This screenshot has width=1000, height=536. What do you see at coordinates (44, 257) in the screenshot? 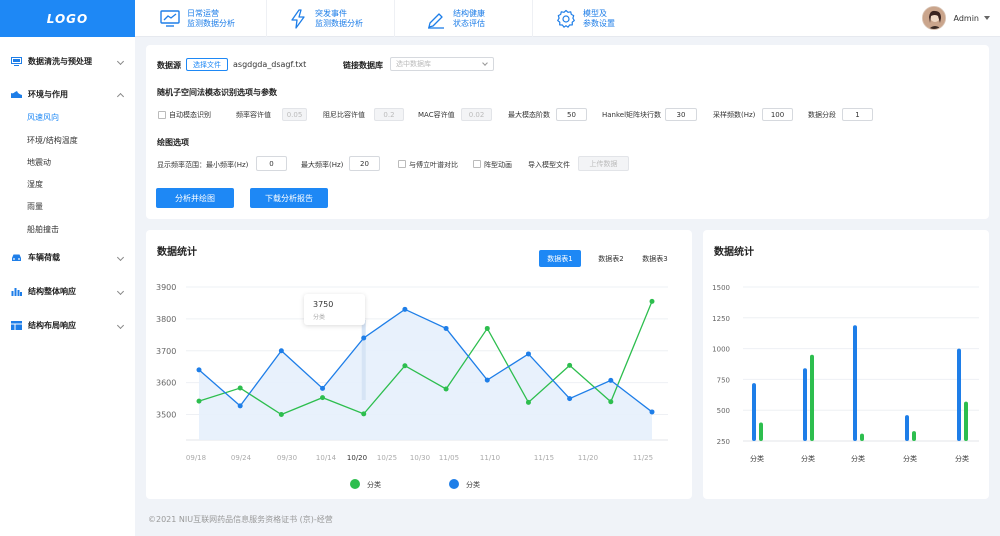
I see `sidebar-group-label: 车辆荷载` at bounding box center [44, 257].